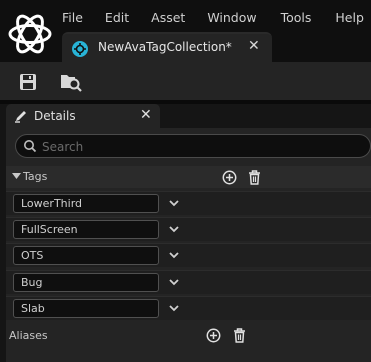  I want to click on tag-field-fullscreen: FullScreen, so click(86, 229).